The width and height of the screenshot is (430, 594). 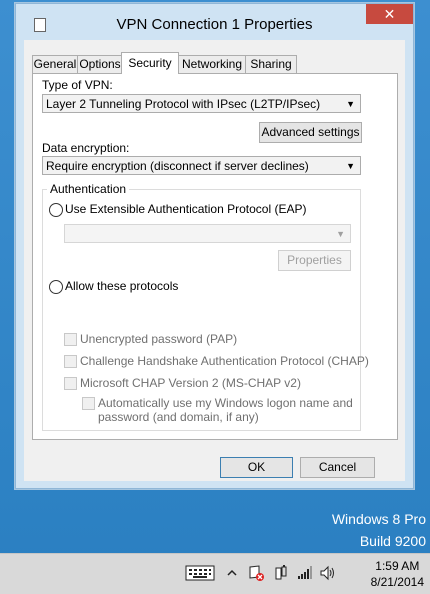 What do you see at coordinates (212, 64) in the screenshot?
I see `tab-networking: Networking` at bounding box center [212, 64].